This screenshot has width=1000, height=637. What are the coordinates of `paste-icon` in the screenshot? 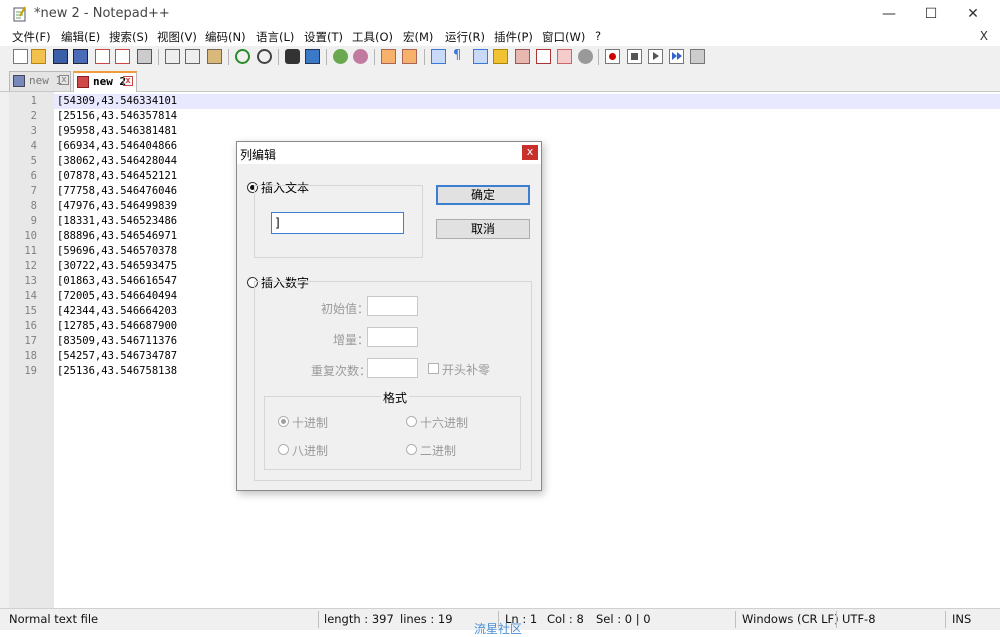 It's located at (214, 56).